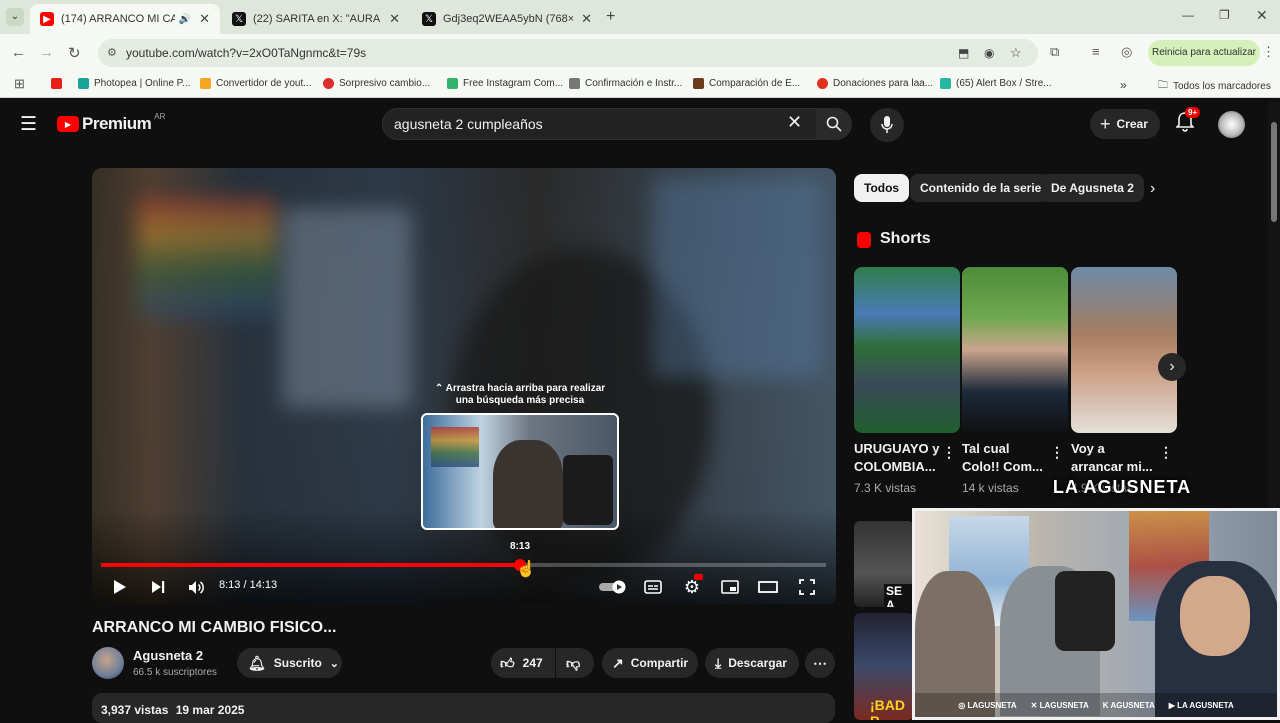  What do you see at coordinates (74, 53) in the screenshot?
I see `reload-icon: ↻` at bounding box center [74, 53].